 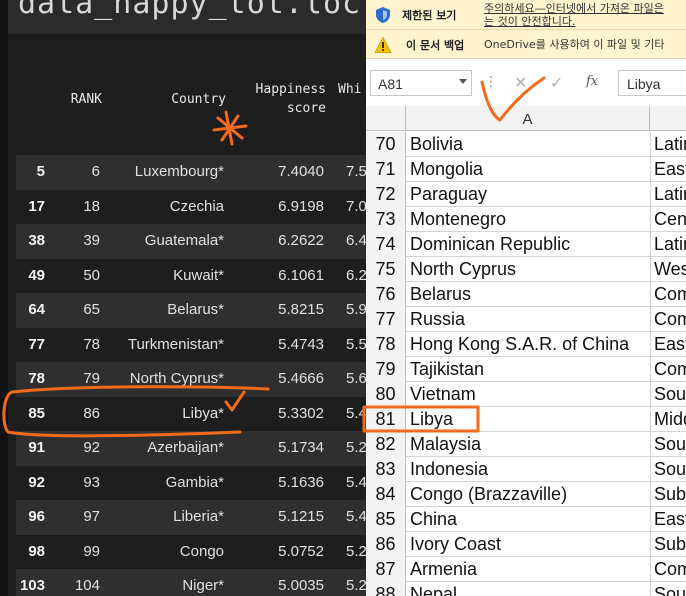 I want to click on cell-a: Hong Kong S.A.R. of China, so click(x=529, y=344).